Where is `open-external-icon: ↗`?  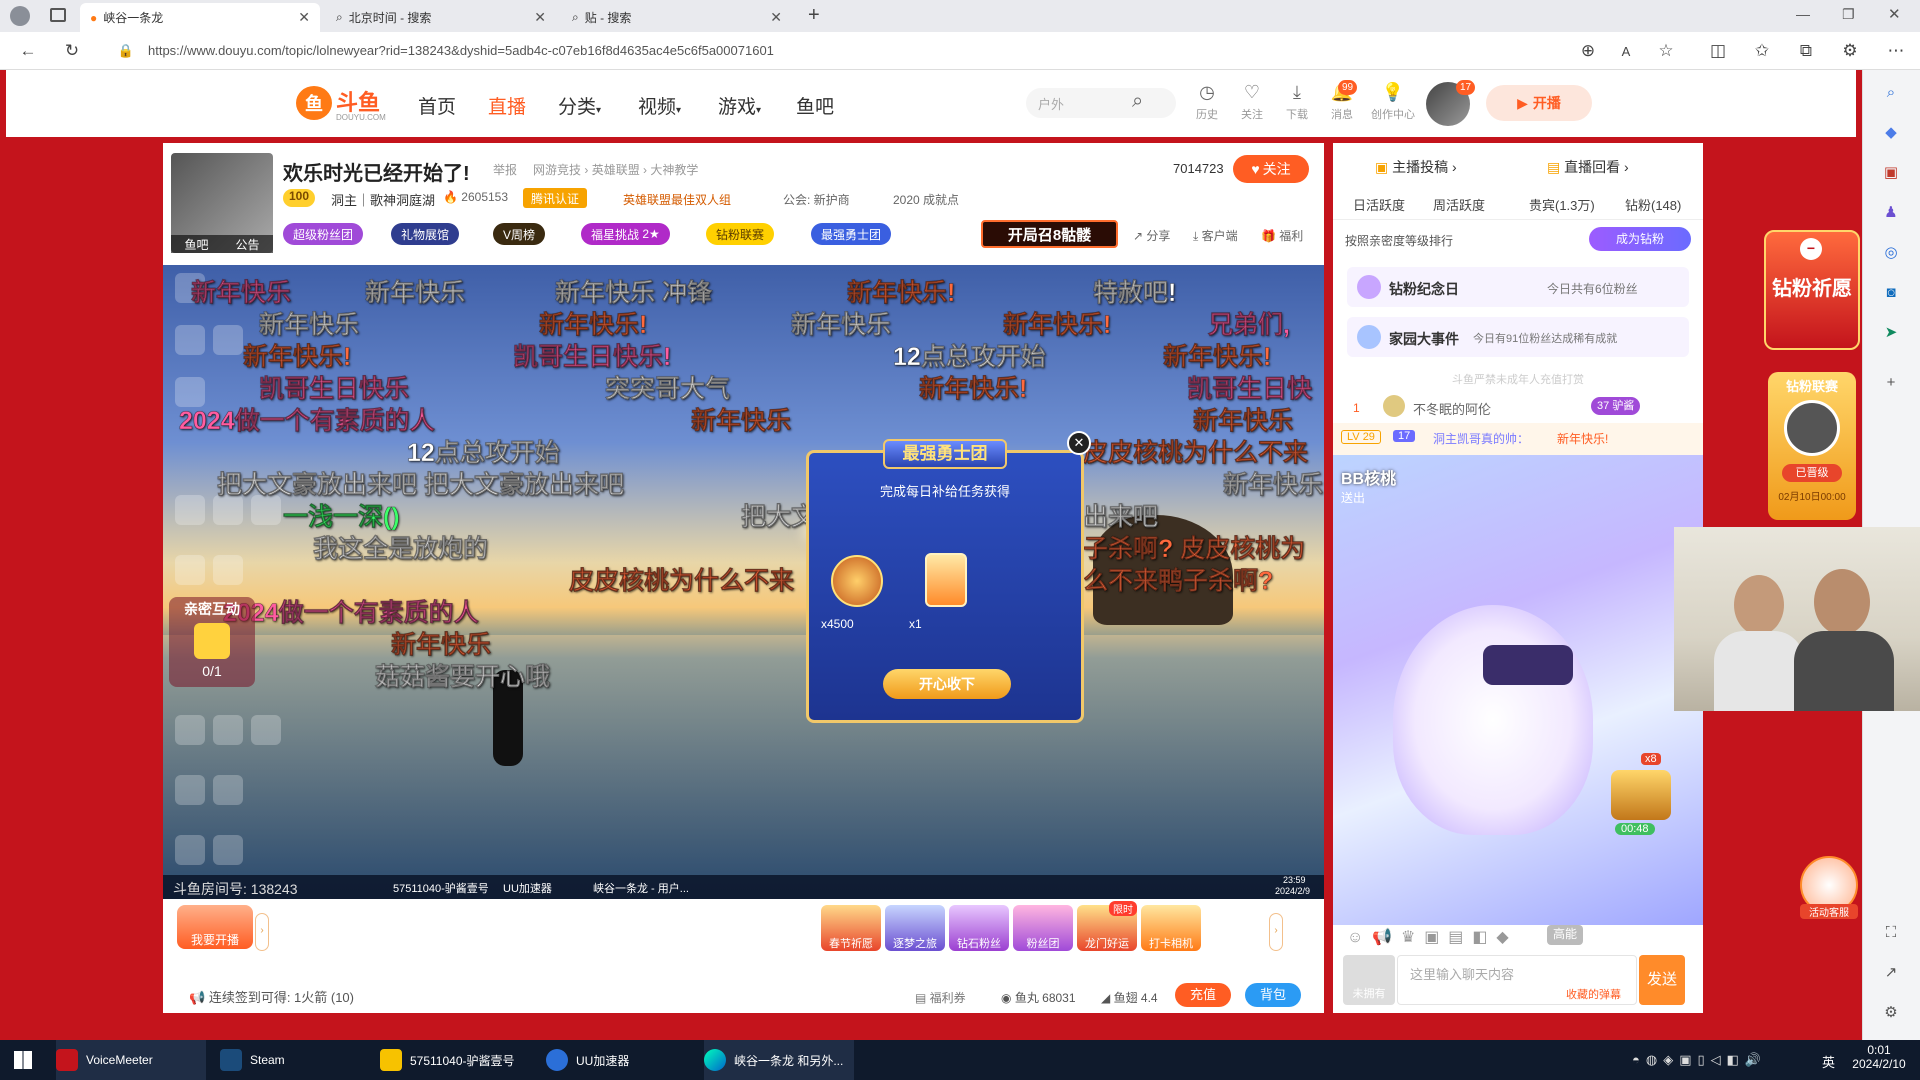
open-external-icon: ↗ is located at coordinates (1891, 972).